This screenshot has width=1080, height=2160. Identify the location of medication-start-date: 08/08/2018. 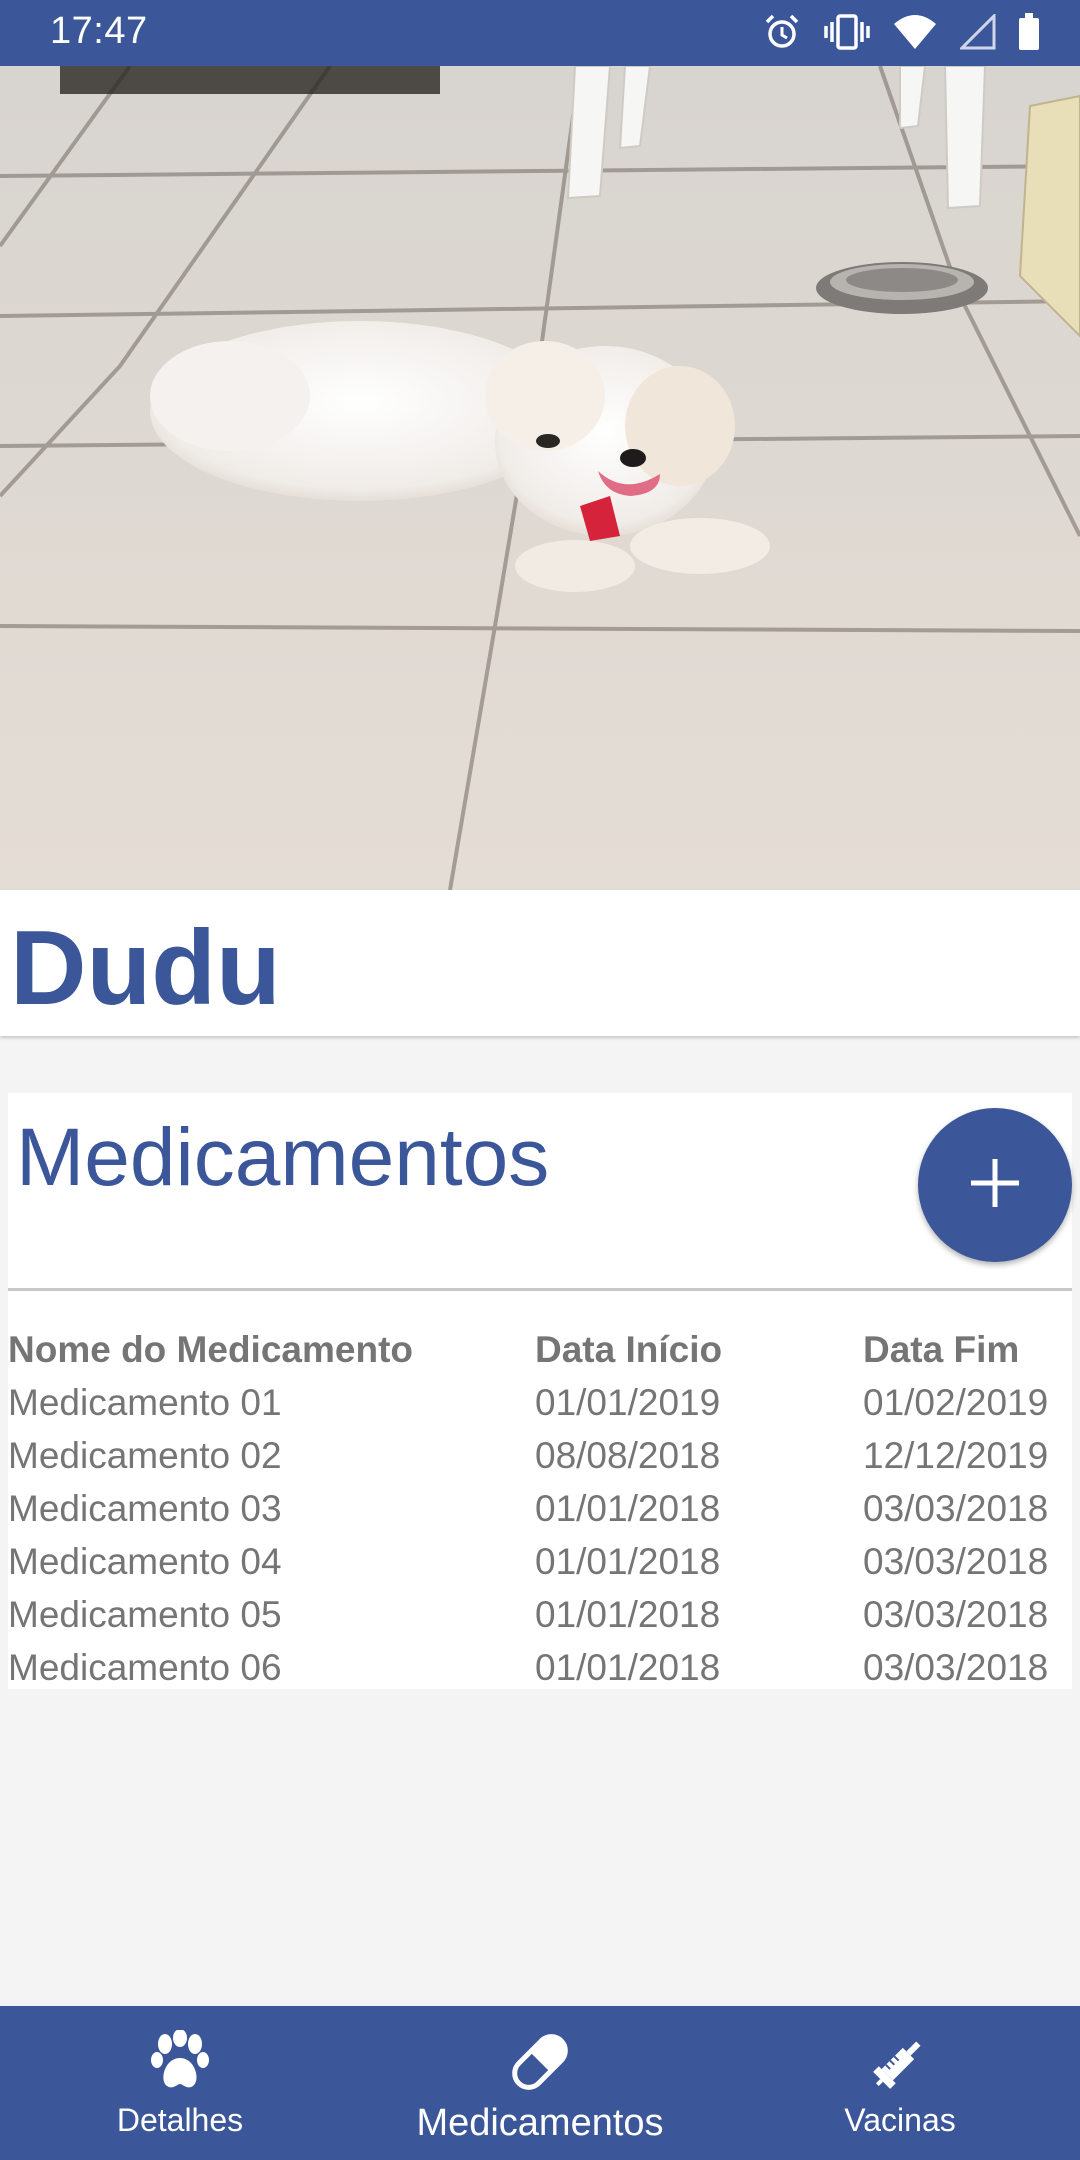
(628, 1455).